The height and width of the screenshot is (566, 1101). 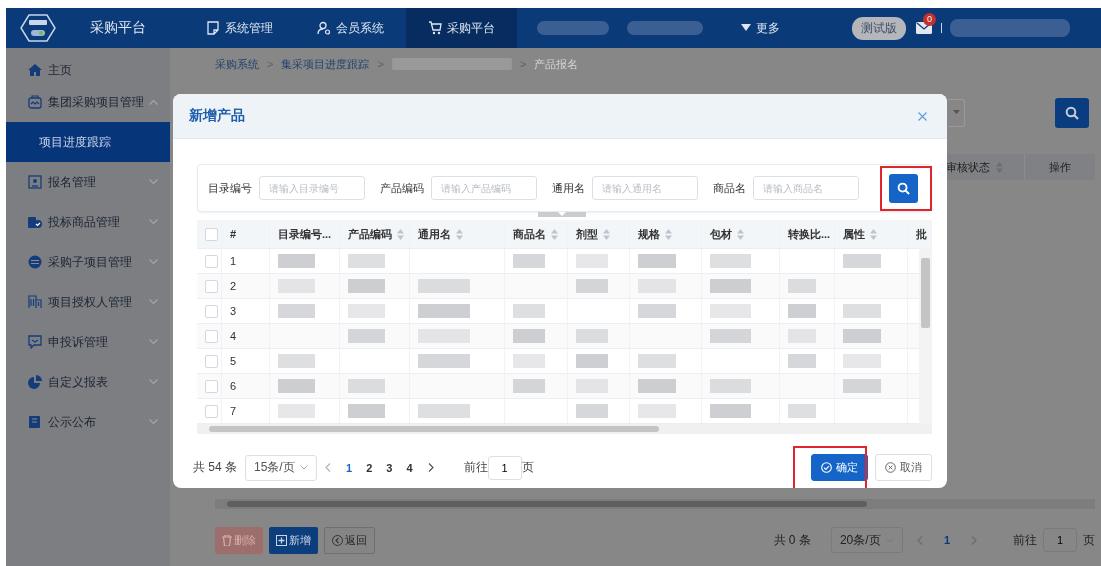 What do you see at coordinates (88, 342) in the screenshot?
I see `sidebar-item: 申投诉管理` at bounding box center [88, 342].